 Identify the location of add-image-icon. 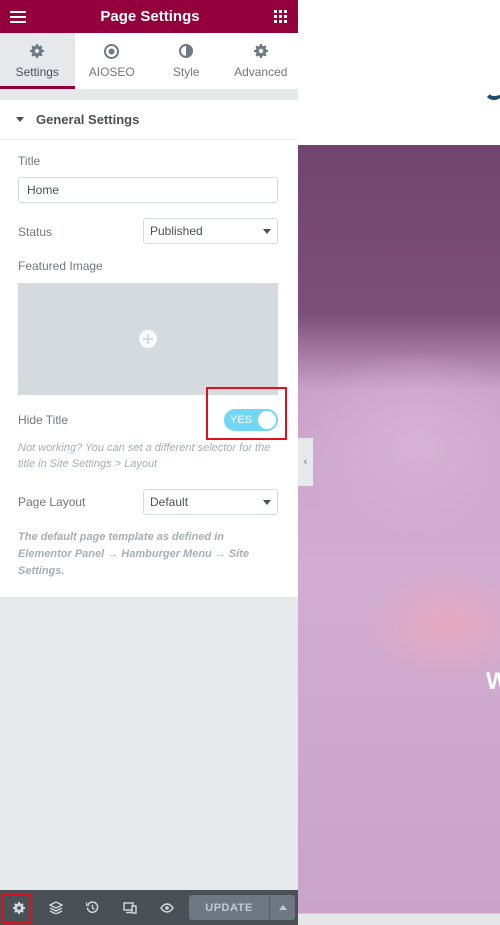
(148, 339).